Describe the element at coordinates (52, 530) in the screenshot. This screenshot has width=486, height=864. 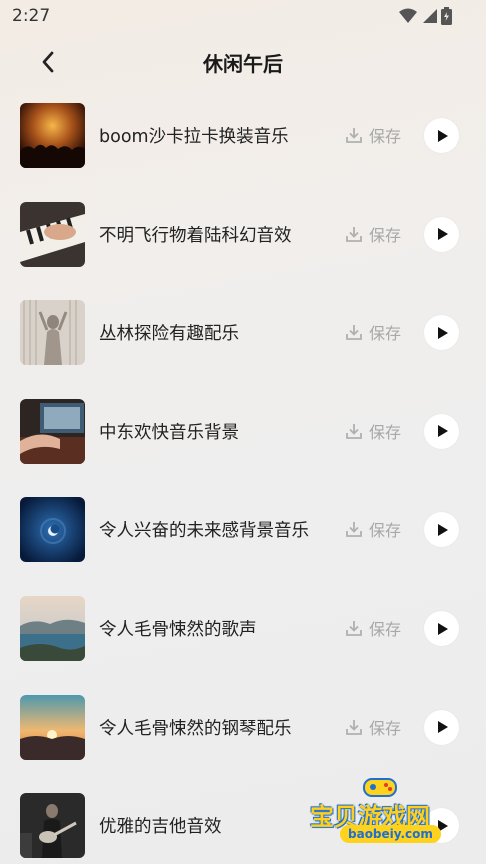
I see `thumbnail-blue-moon` at that location.